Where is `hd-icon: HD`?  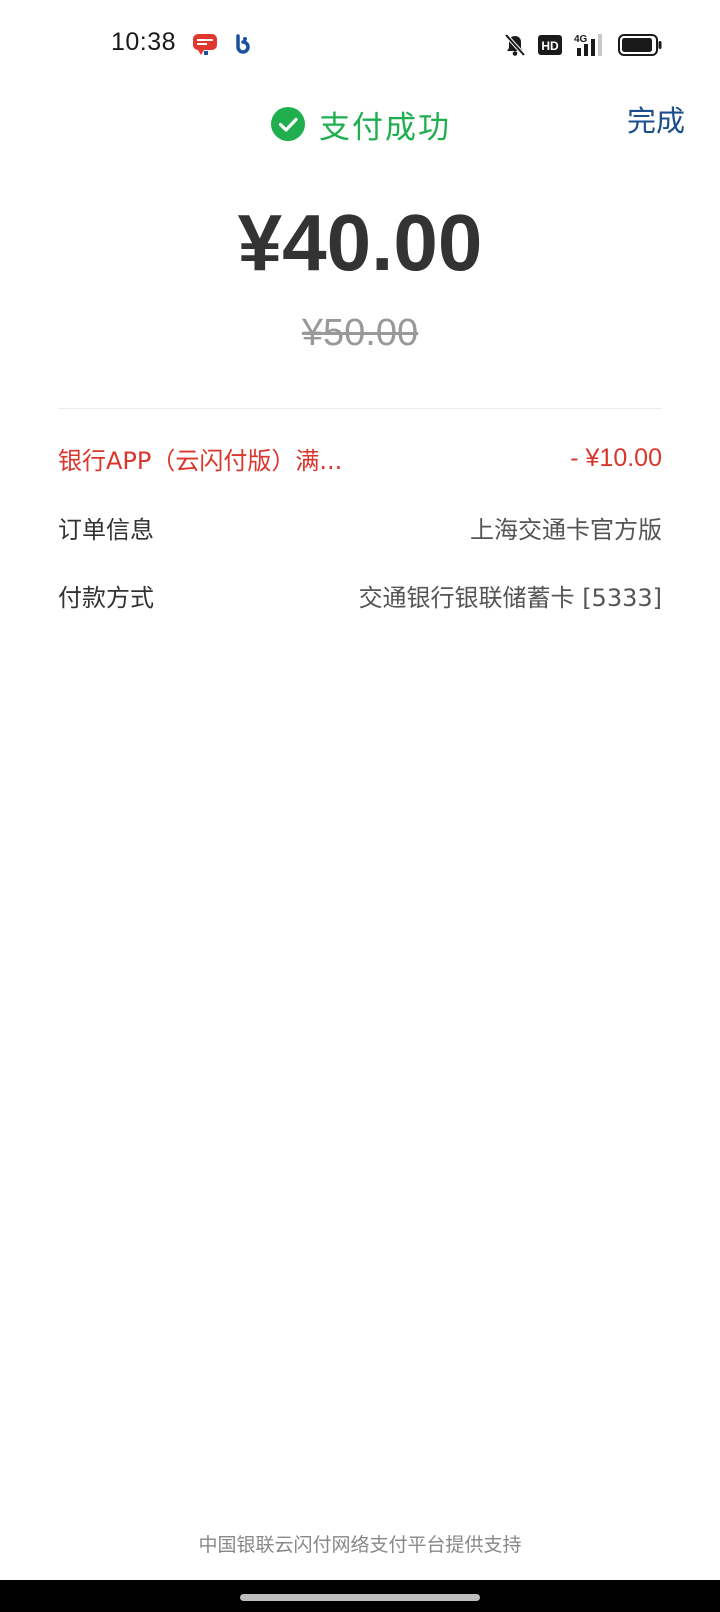
hd-icon: HD is located at coordinates (550, 45).